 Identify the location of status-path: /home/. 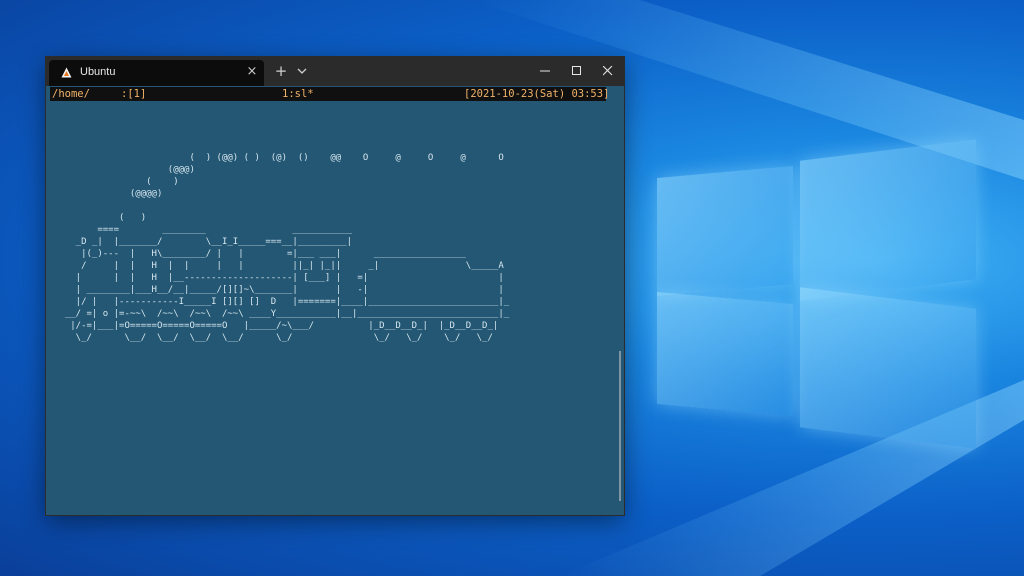
(71, 94).